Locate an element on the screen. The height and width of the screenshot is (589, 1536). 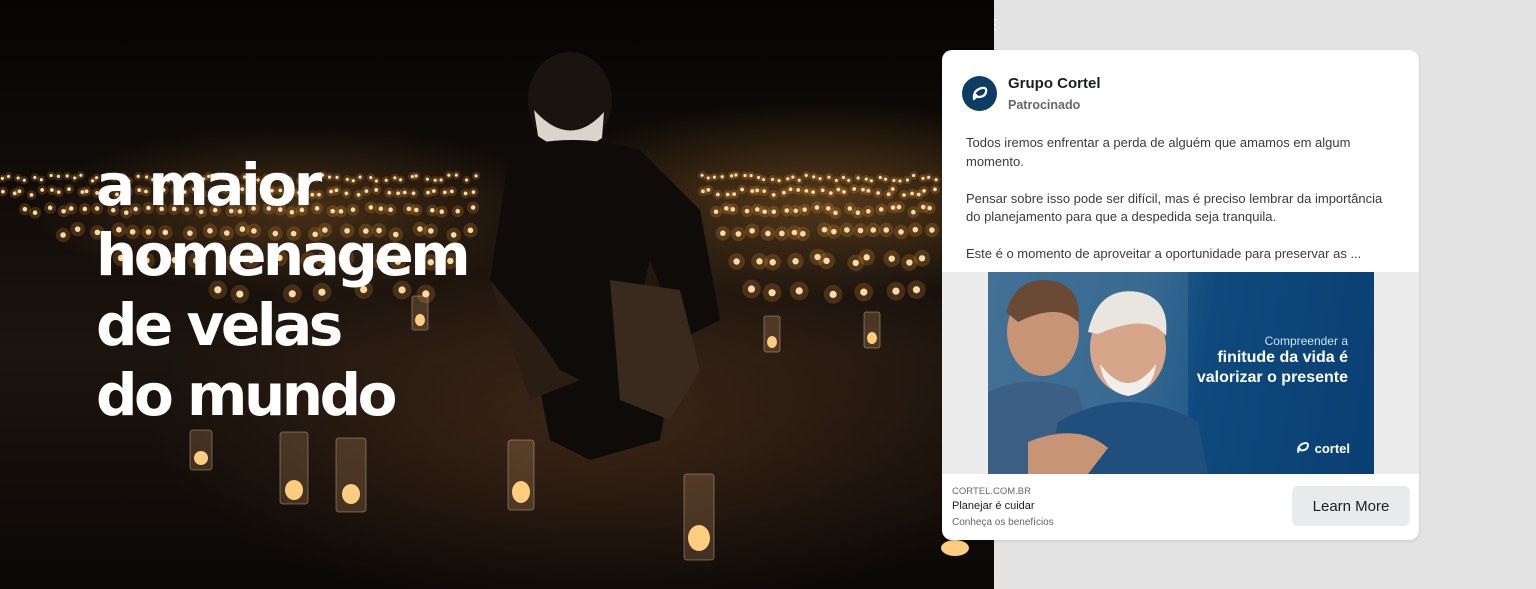
headline-line-3: de velas is located at coordinates (219, 325).